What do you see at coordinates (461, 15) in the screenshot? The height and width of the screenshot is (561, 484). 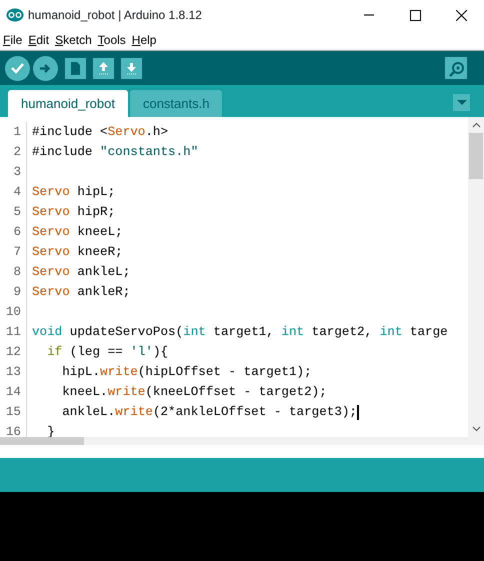 I see `close-icon` at bounding box center [461, 15].